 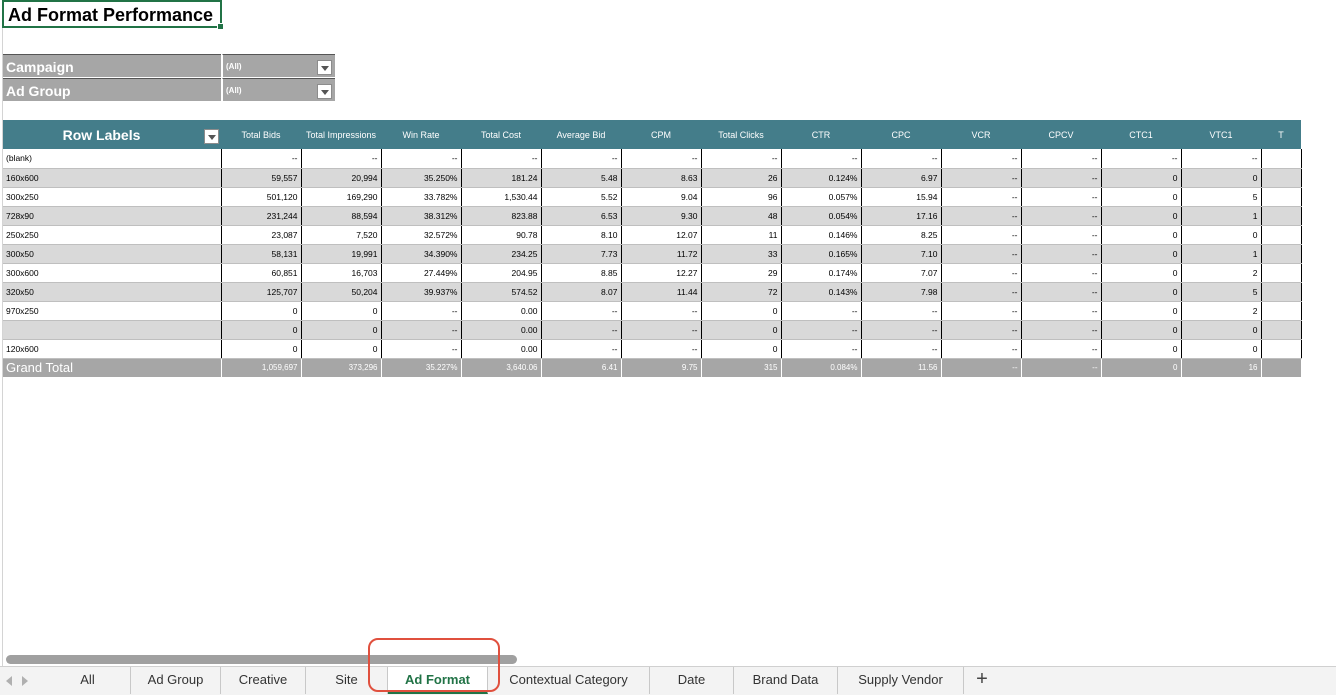 I want to click on value-cell: 39.937%, so click(x=421, y=292).